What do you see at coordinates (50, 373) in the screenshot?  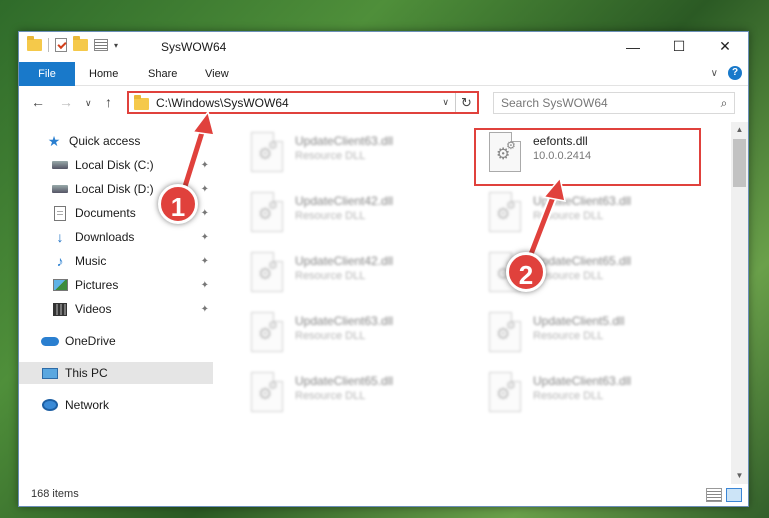 I see `computer-icon` at bounding box center [50, 373].